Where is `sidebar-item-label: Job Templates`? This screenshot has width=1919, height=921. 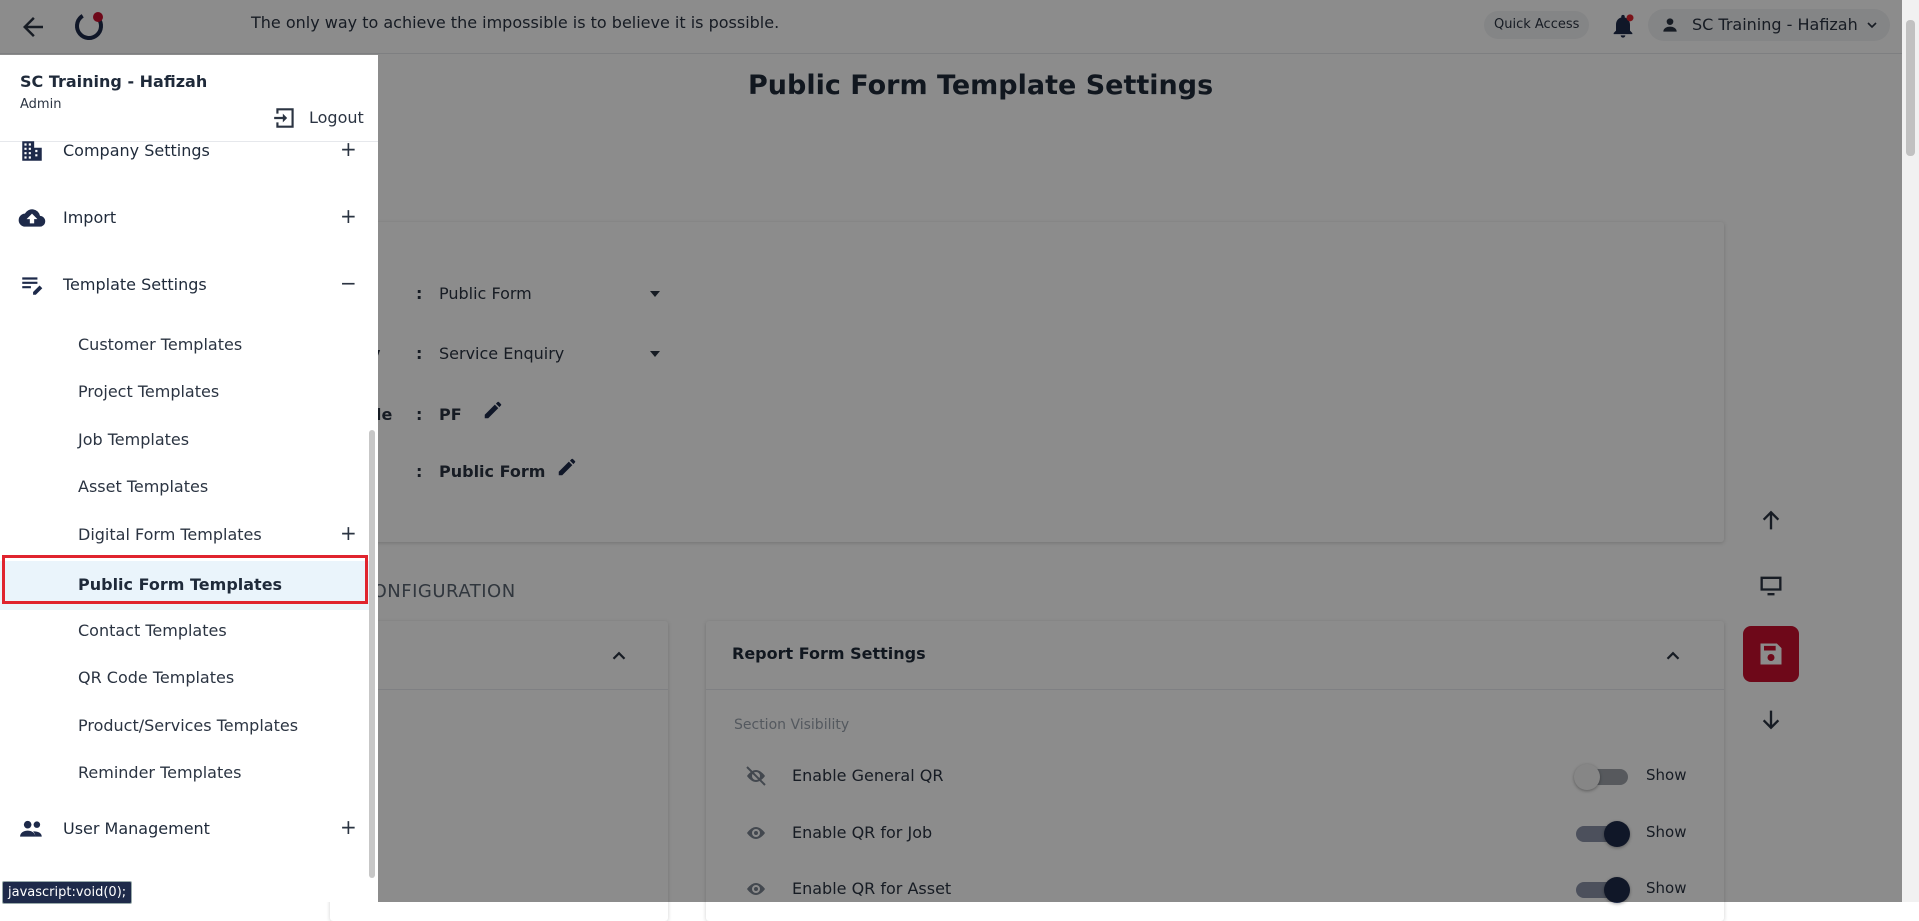
sidebar-item-label: Job Templates is located at coordinates (134, 439).